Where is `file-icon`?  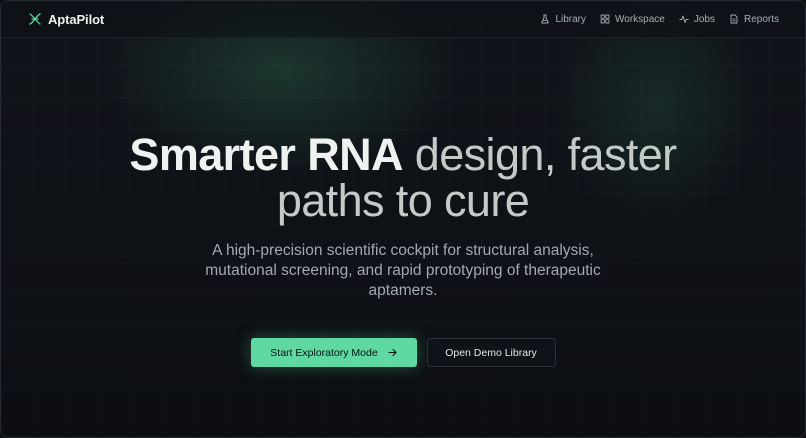
file-icon is located at coordinates (734, 19).